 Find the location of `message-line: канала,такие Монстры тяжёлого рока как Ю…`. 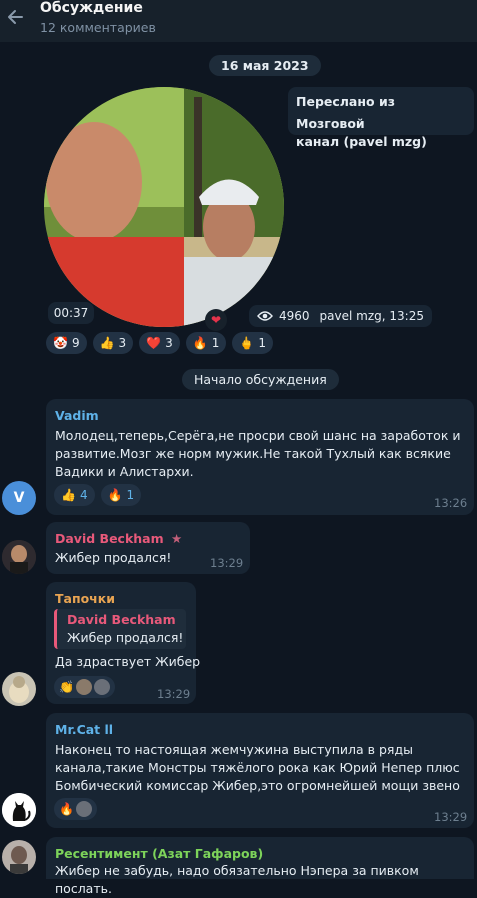

message-line: канала,такие Монстры тяжёлого рока как Ю… is located at coordinates (257, 767).